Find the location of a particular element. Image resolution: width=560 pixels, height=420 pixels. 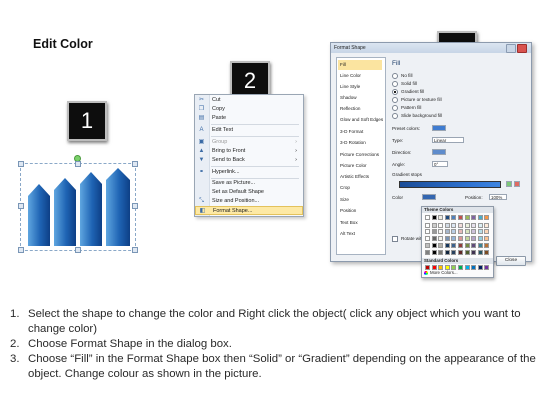

add-stop-button is located at coordinates (509, 184).